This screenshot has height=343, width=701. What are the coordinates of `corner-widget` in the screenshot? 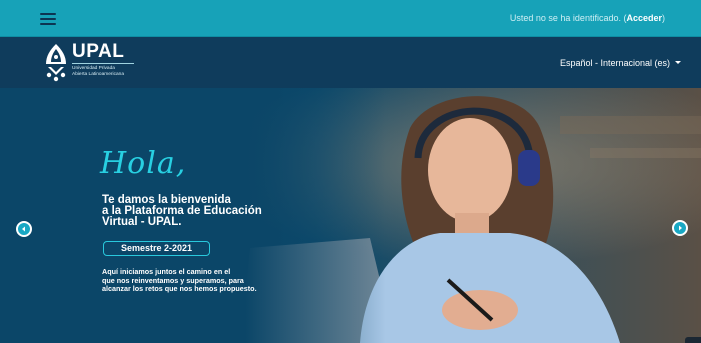 It's located at (693, 340).